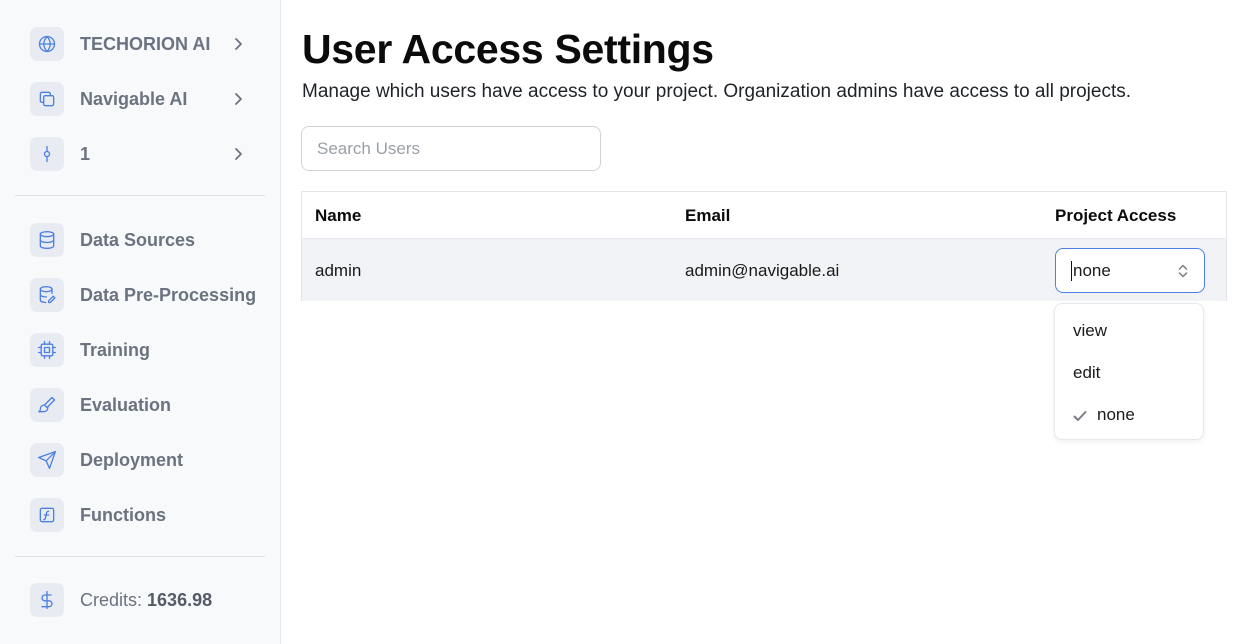 Image resolution: width=1241 pixels, height=644 pixels. I want to click on table-row: admin admin@navigable.ai none, so click(764, 269).